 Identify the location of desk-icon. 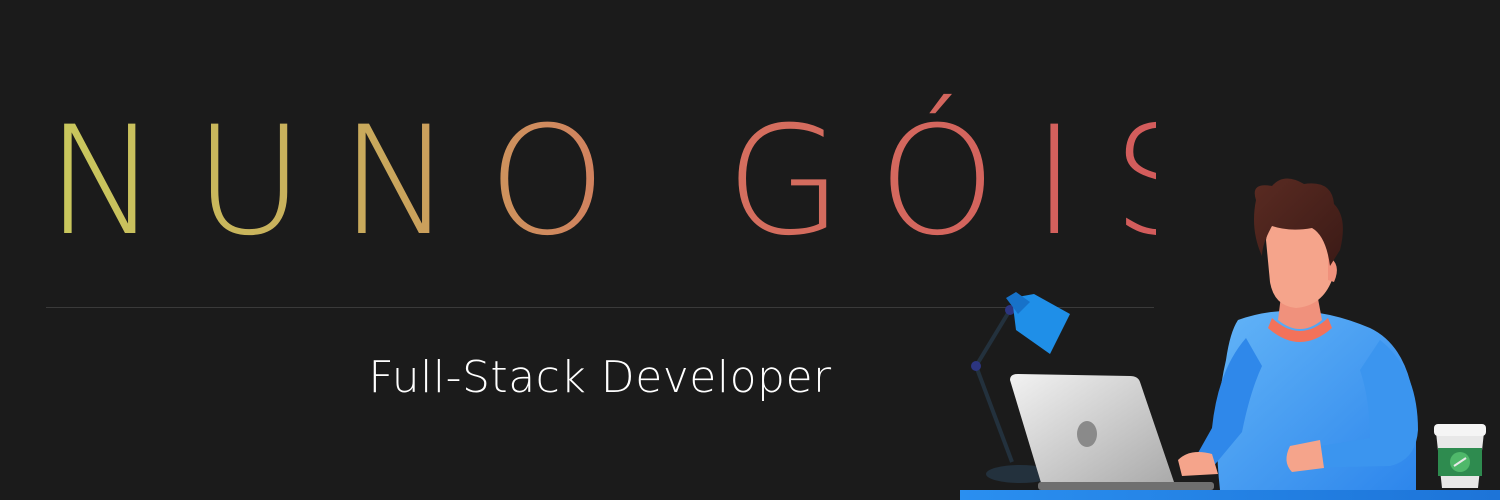
(1230, 495).